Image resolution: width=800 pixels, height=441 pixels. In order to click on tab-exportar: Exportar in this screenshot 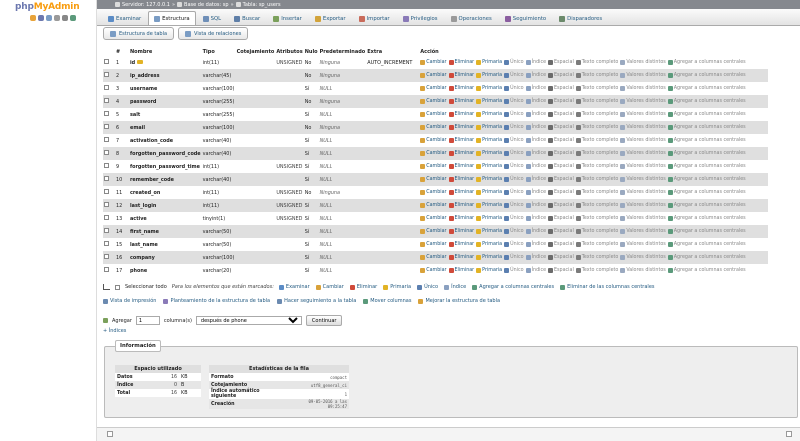, I will do `click(330, 18)`.